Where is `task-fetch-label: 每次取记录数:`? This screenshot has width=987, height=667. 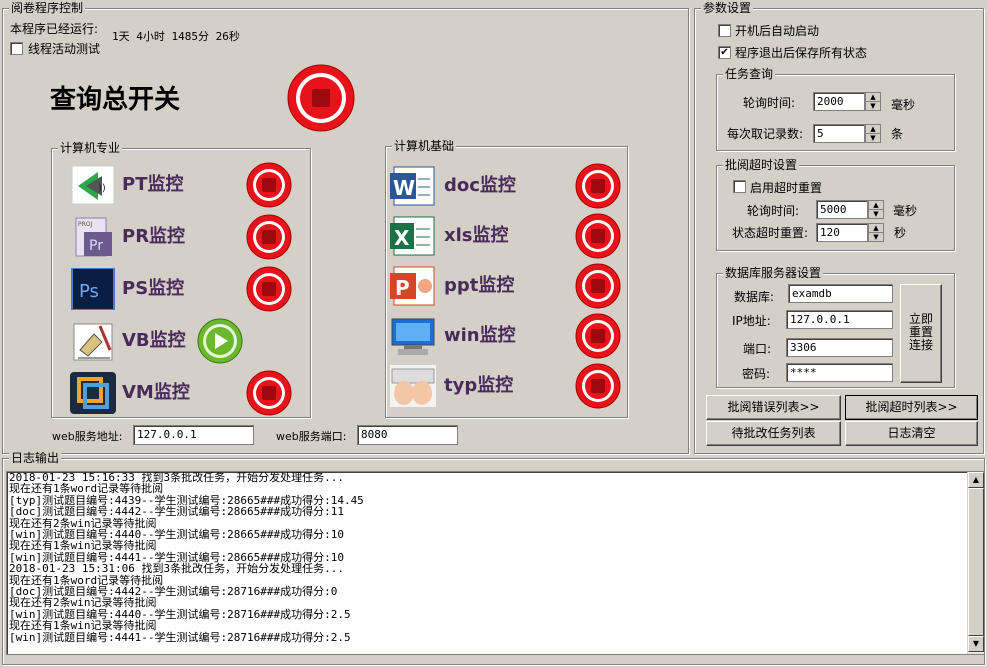 task-fetch-label: 每次取记录数: is located at coordinates (765, 134).